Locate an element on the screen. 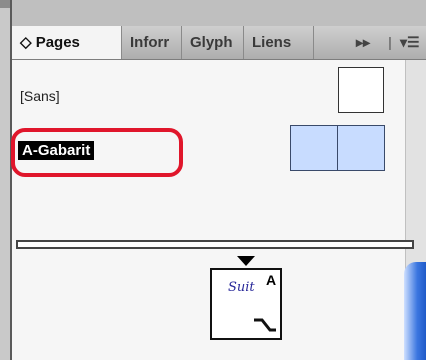 The width and height of the screenshot is (426, 360). master-none-label: [Sans] is located at coordinates (40, 96).